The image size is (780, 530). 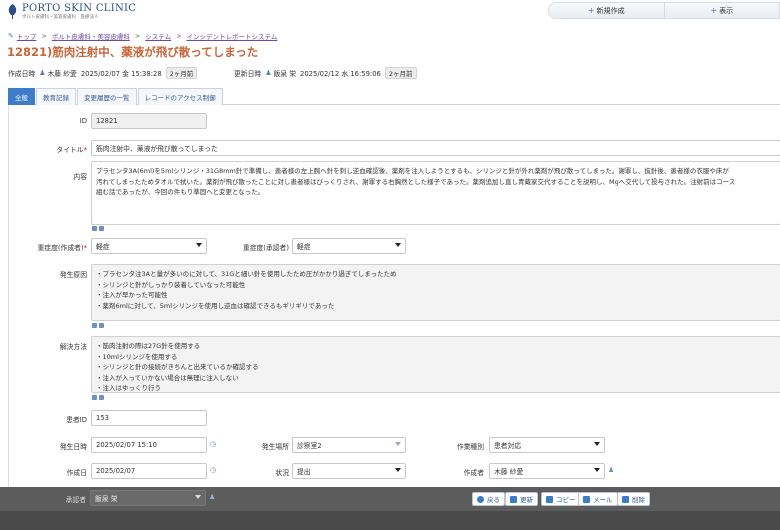 I want to click on logo-mark-icon, so click(x=12, y=11).